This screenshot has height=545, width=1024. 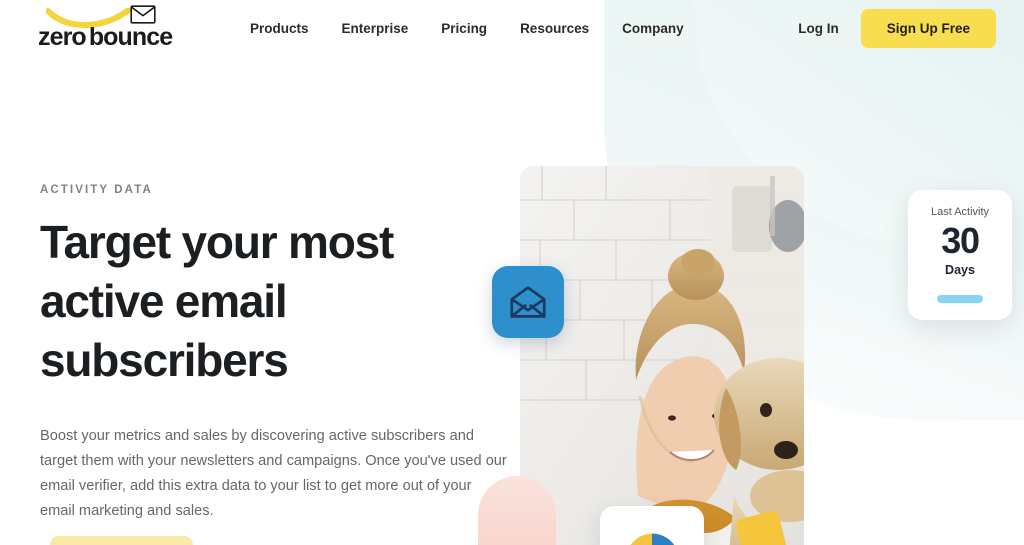 I want to click on header-actions: Log In Sign Up Free, so click(x=897, y=28).